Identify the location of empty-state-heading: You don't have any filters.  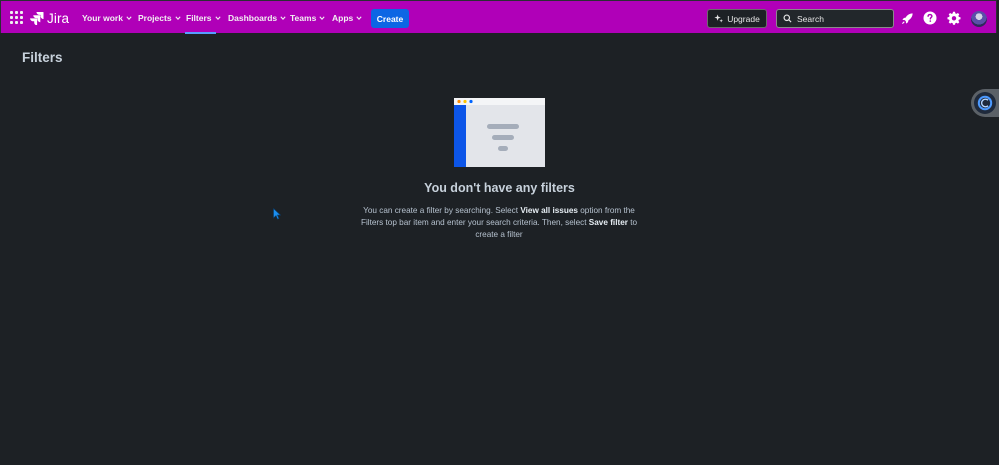
(499, 188).